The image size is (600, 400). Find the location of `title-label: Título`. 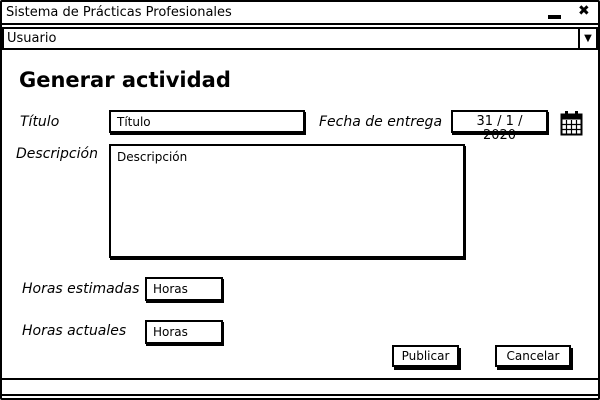

title-label: Título is located at coordinates (40, 122).